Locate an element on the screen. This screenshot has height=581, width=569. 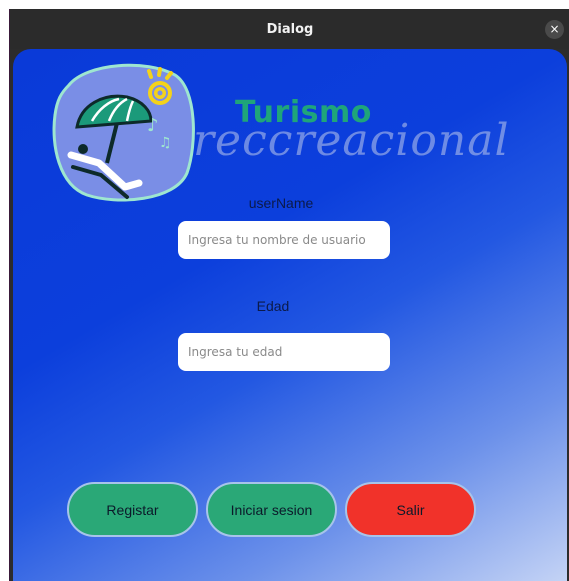
login-button-label: Iniciar sesion is located at coordinates (271, 509).